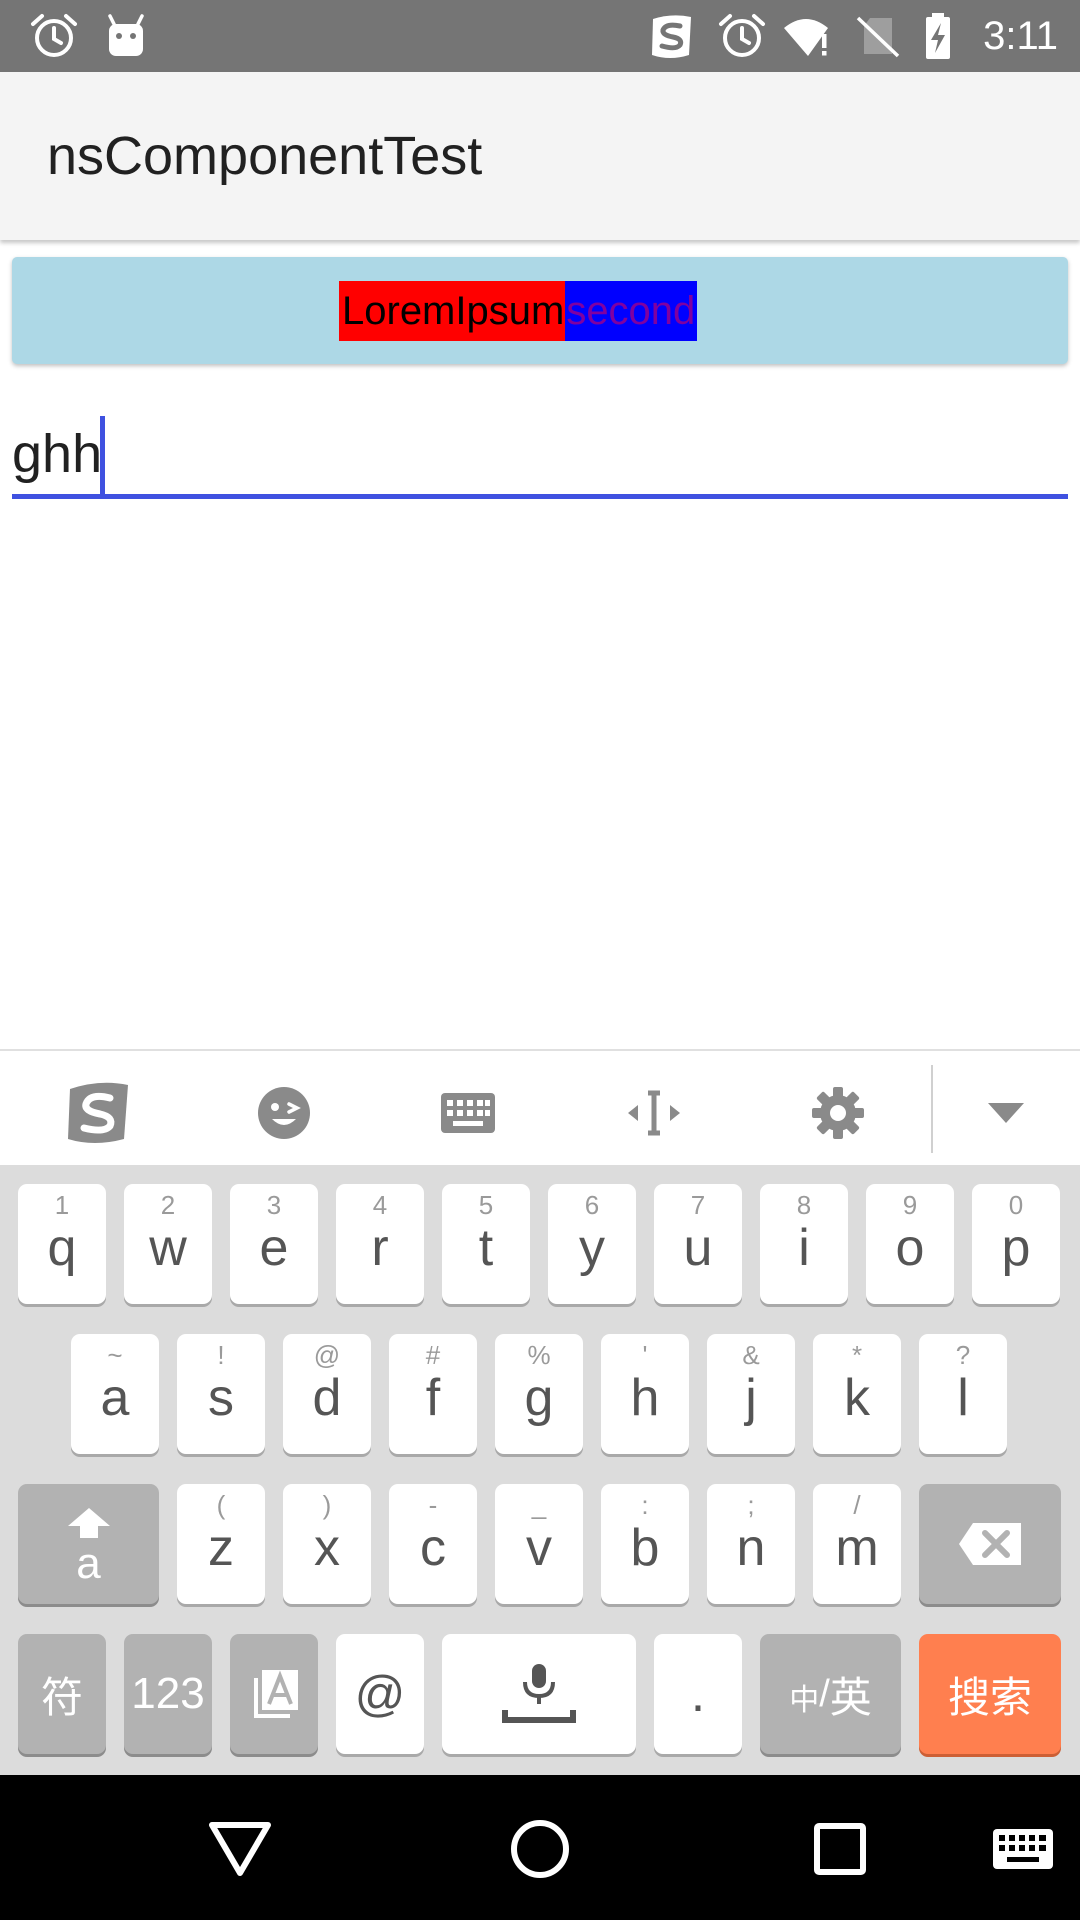 The height and width of the screenshot is (1920, 1080). What do you see at coordinates (115, 1398) in the screenshot?
I see `key-label: a` at bounding box center [115, 1398].